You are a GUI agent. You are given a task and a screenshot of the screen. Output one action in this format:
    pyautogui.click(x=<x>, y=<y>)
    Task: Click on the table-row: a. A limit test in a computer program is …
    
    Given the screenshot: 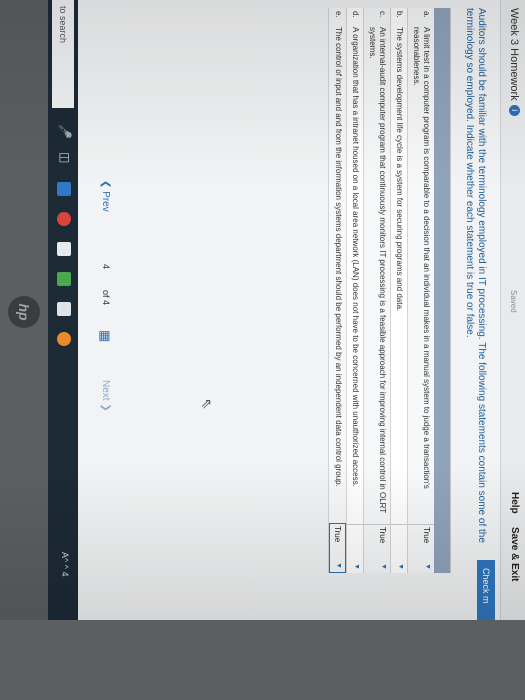 What is the action you would take?
    pyautogui.click(x=420, y=290)
    